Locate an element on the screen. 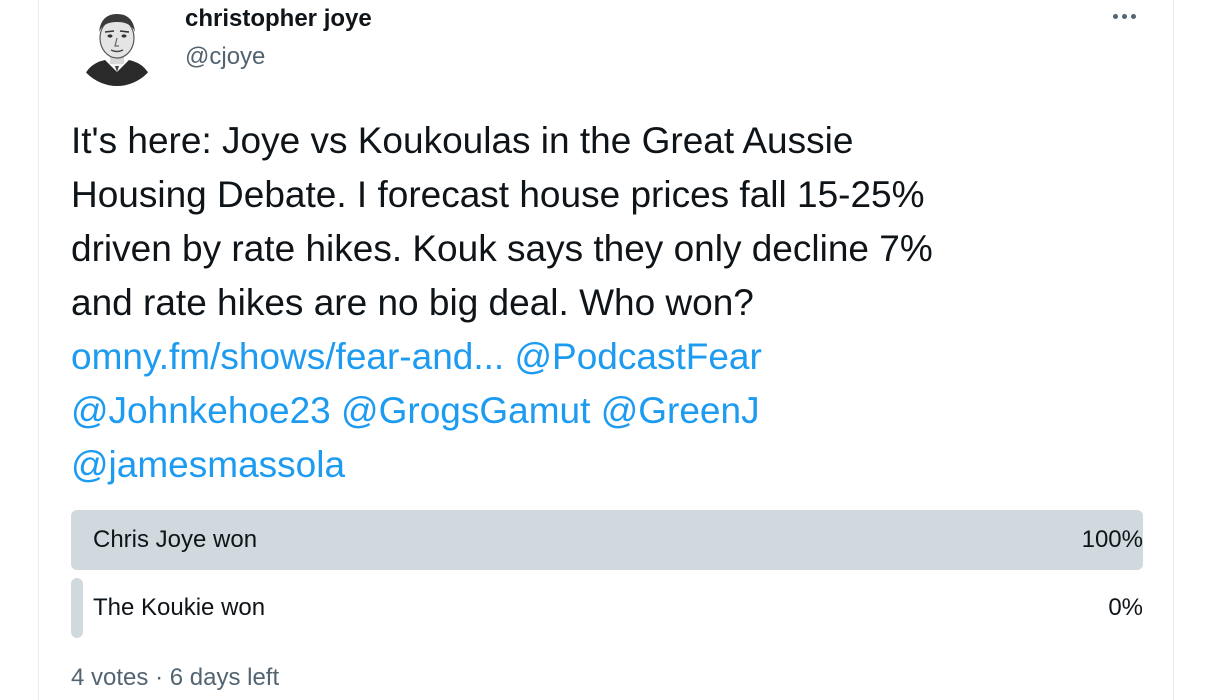  author-avatar is located at coordinates (117, 44).